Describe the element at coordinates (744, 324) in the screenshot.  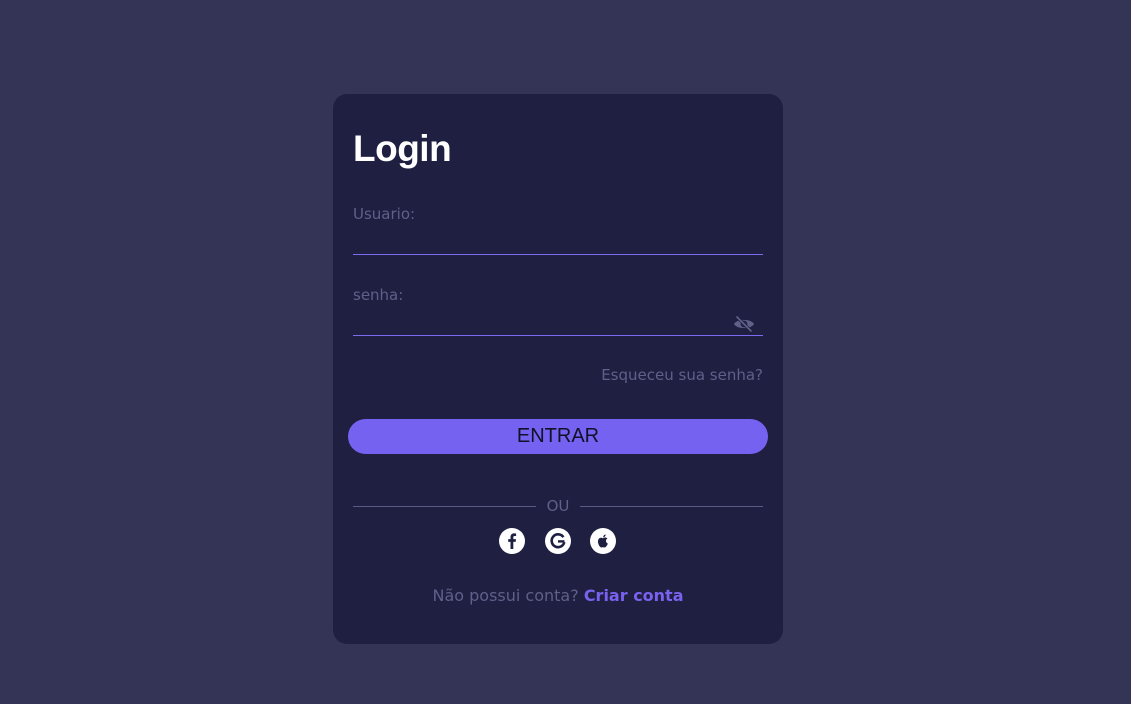
I see `eye-slash-icon` at that location.